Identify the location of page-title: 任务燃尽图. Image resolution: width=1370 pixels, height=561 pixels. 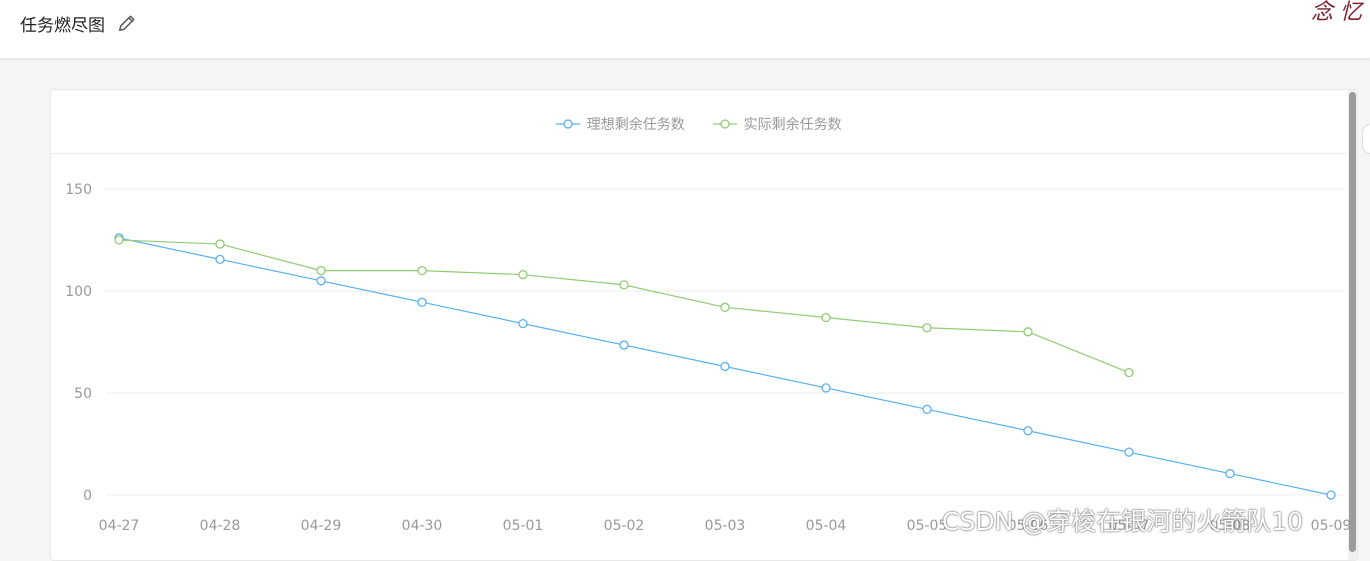
(62, 26).